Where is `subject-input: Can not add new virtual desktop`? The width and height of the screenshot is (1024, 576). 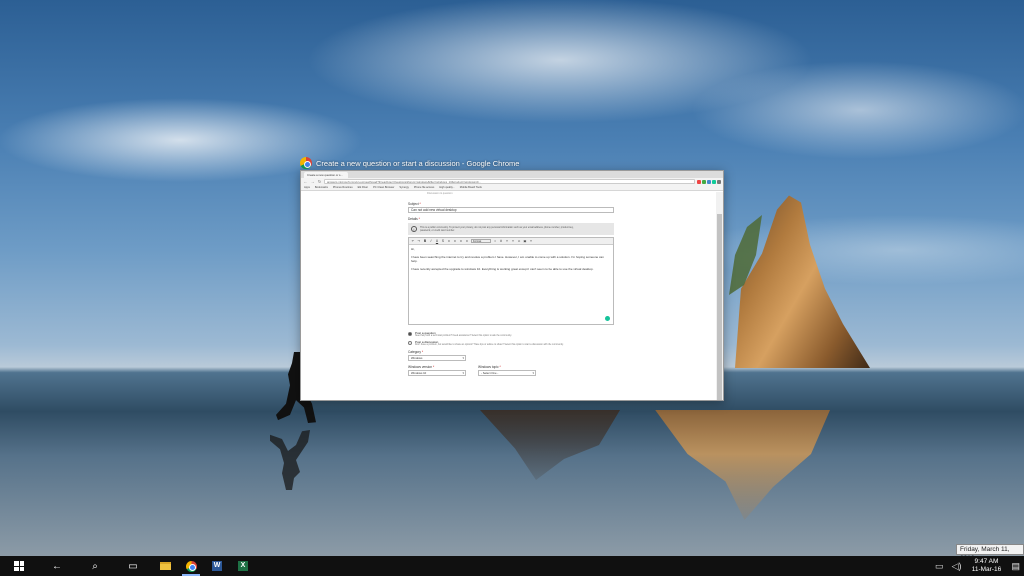 subject-input: Can not add new virtual desktop is located at coordinates (511, 210).